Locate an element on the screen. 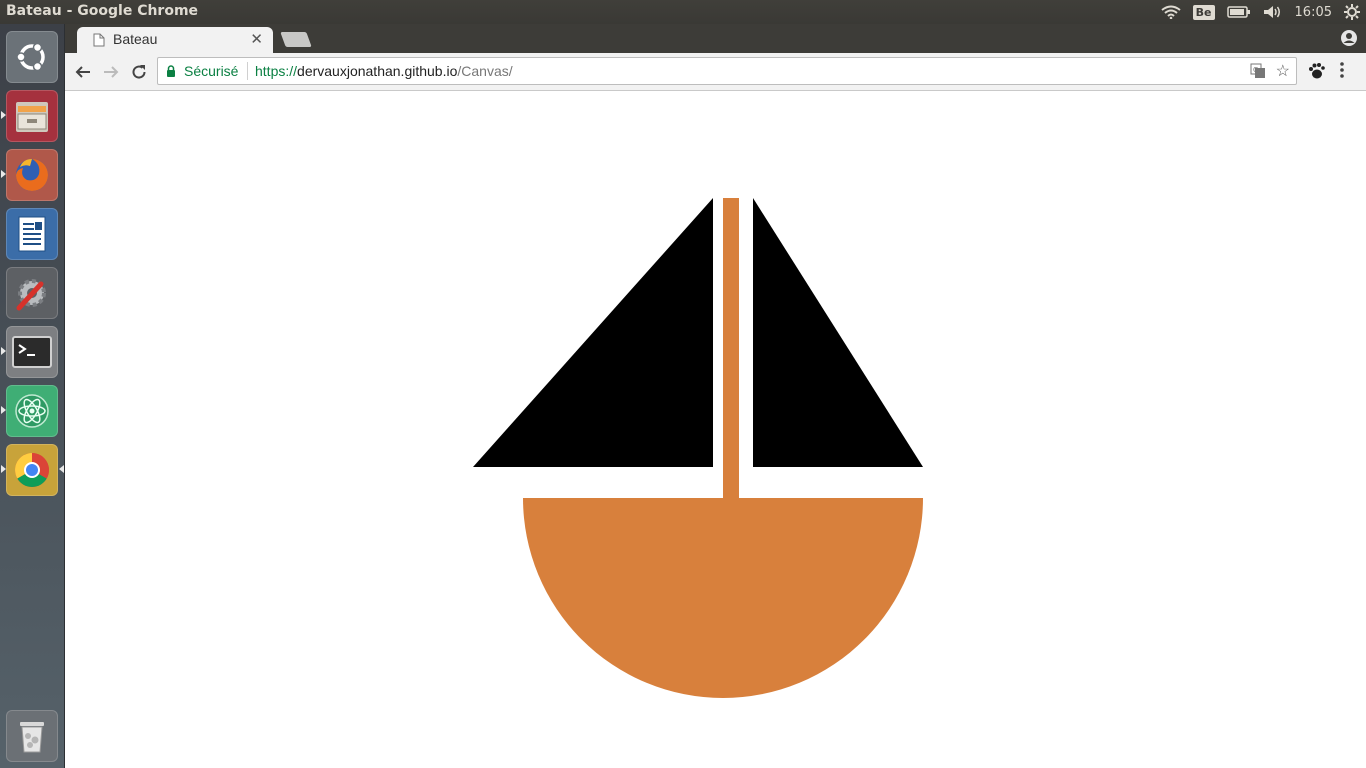 The image size is (1366, 768). trash-icon is located at coordinates (32, 737).